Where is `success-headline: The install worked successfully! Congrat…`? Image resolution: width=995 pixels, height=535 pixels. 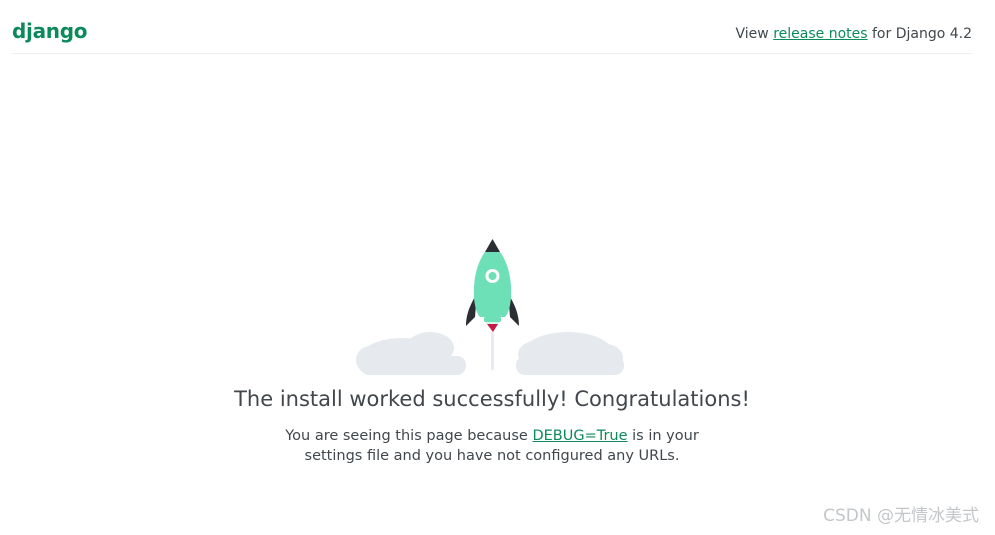 success-headline: The install worked successfully! Congrat… is located at coordinates (492, 399).